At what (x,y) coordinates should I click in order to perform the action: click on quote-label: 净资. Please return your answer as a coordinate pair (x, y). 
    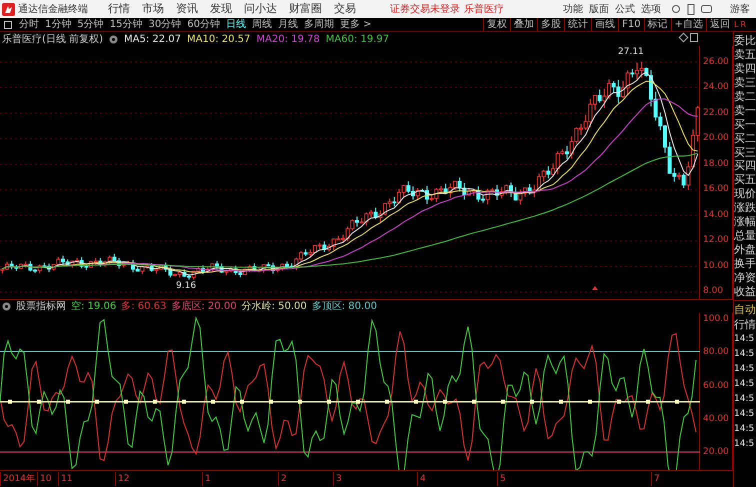
    Looking at the image, I should click on (745, 277).